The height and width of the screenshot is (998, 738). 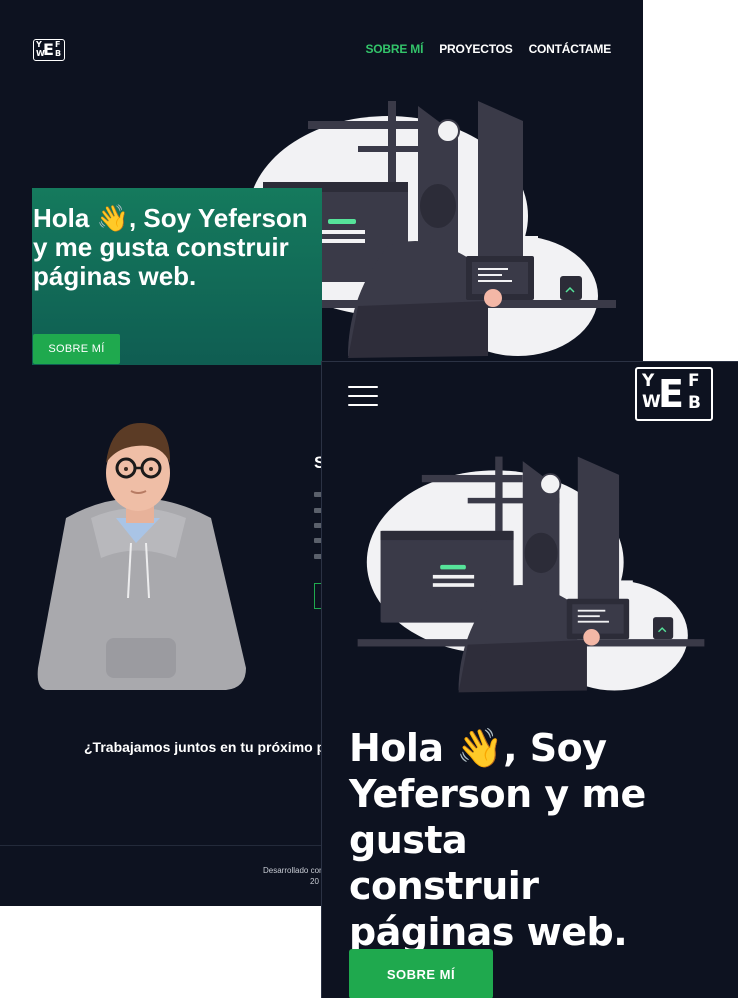 What do you see at coordinates (314, 881) in the screenshot?
I see `footer-year: 20` at bounding box center [314, 881].